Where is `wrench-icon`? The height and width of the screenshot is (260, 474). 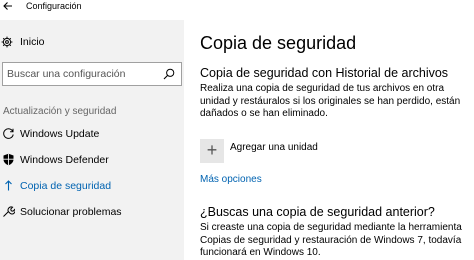
wrench-icon is located at coordinates (9, 211).